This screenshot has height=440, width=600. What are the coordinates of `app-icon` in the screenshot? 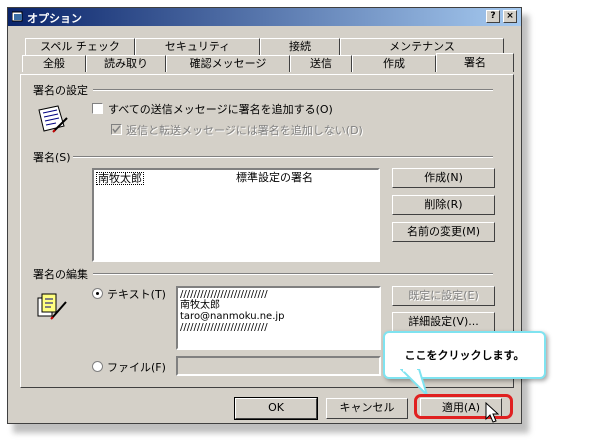 It's located at (17, 16).